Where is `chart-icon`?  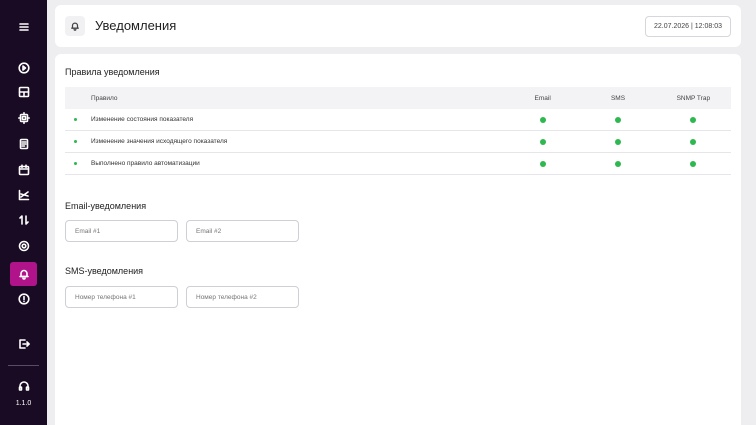 chart-icon is located at coordinates (23, 195).